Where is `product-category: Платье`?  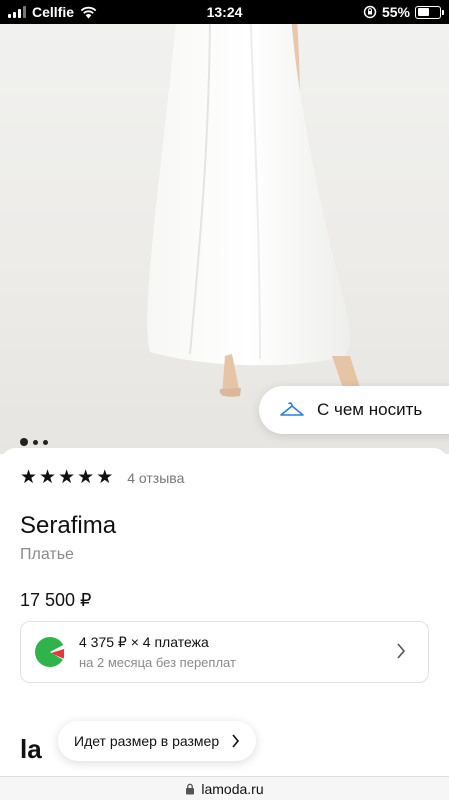
product-category: Платье is located at coordinates (47, 554).